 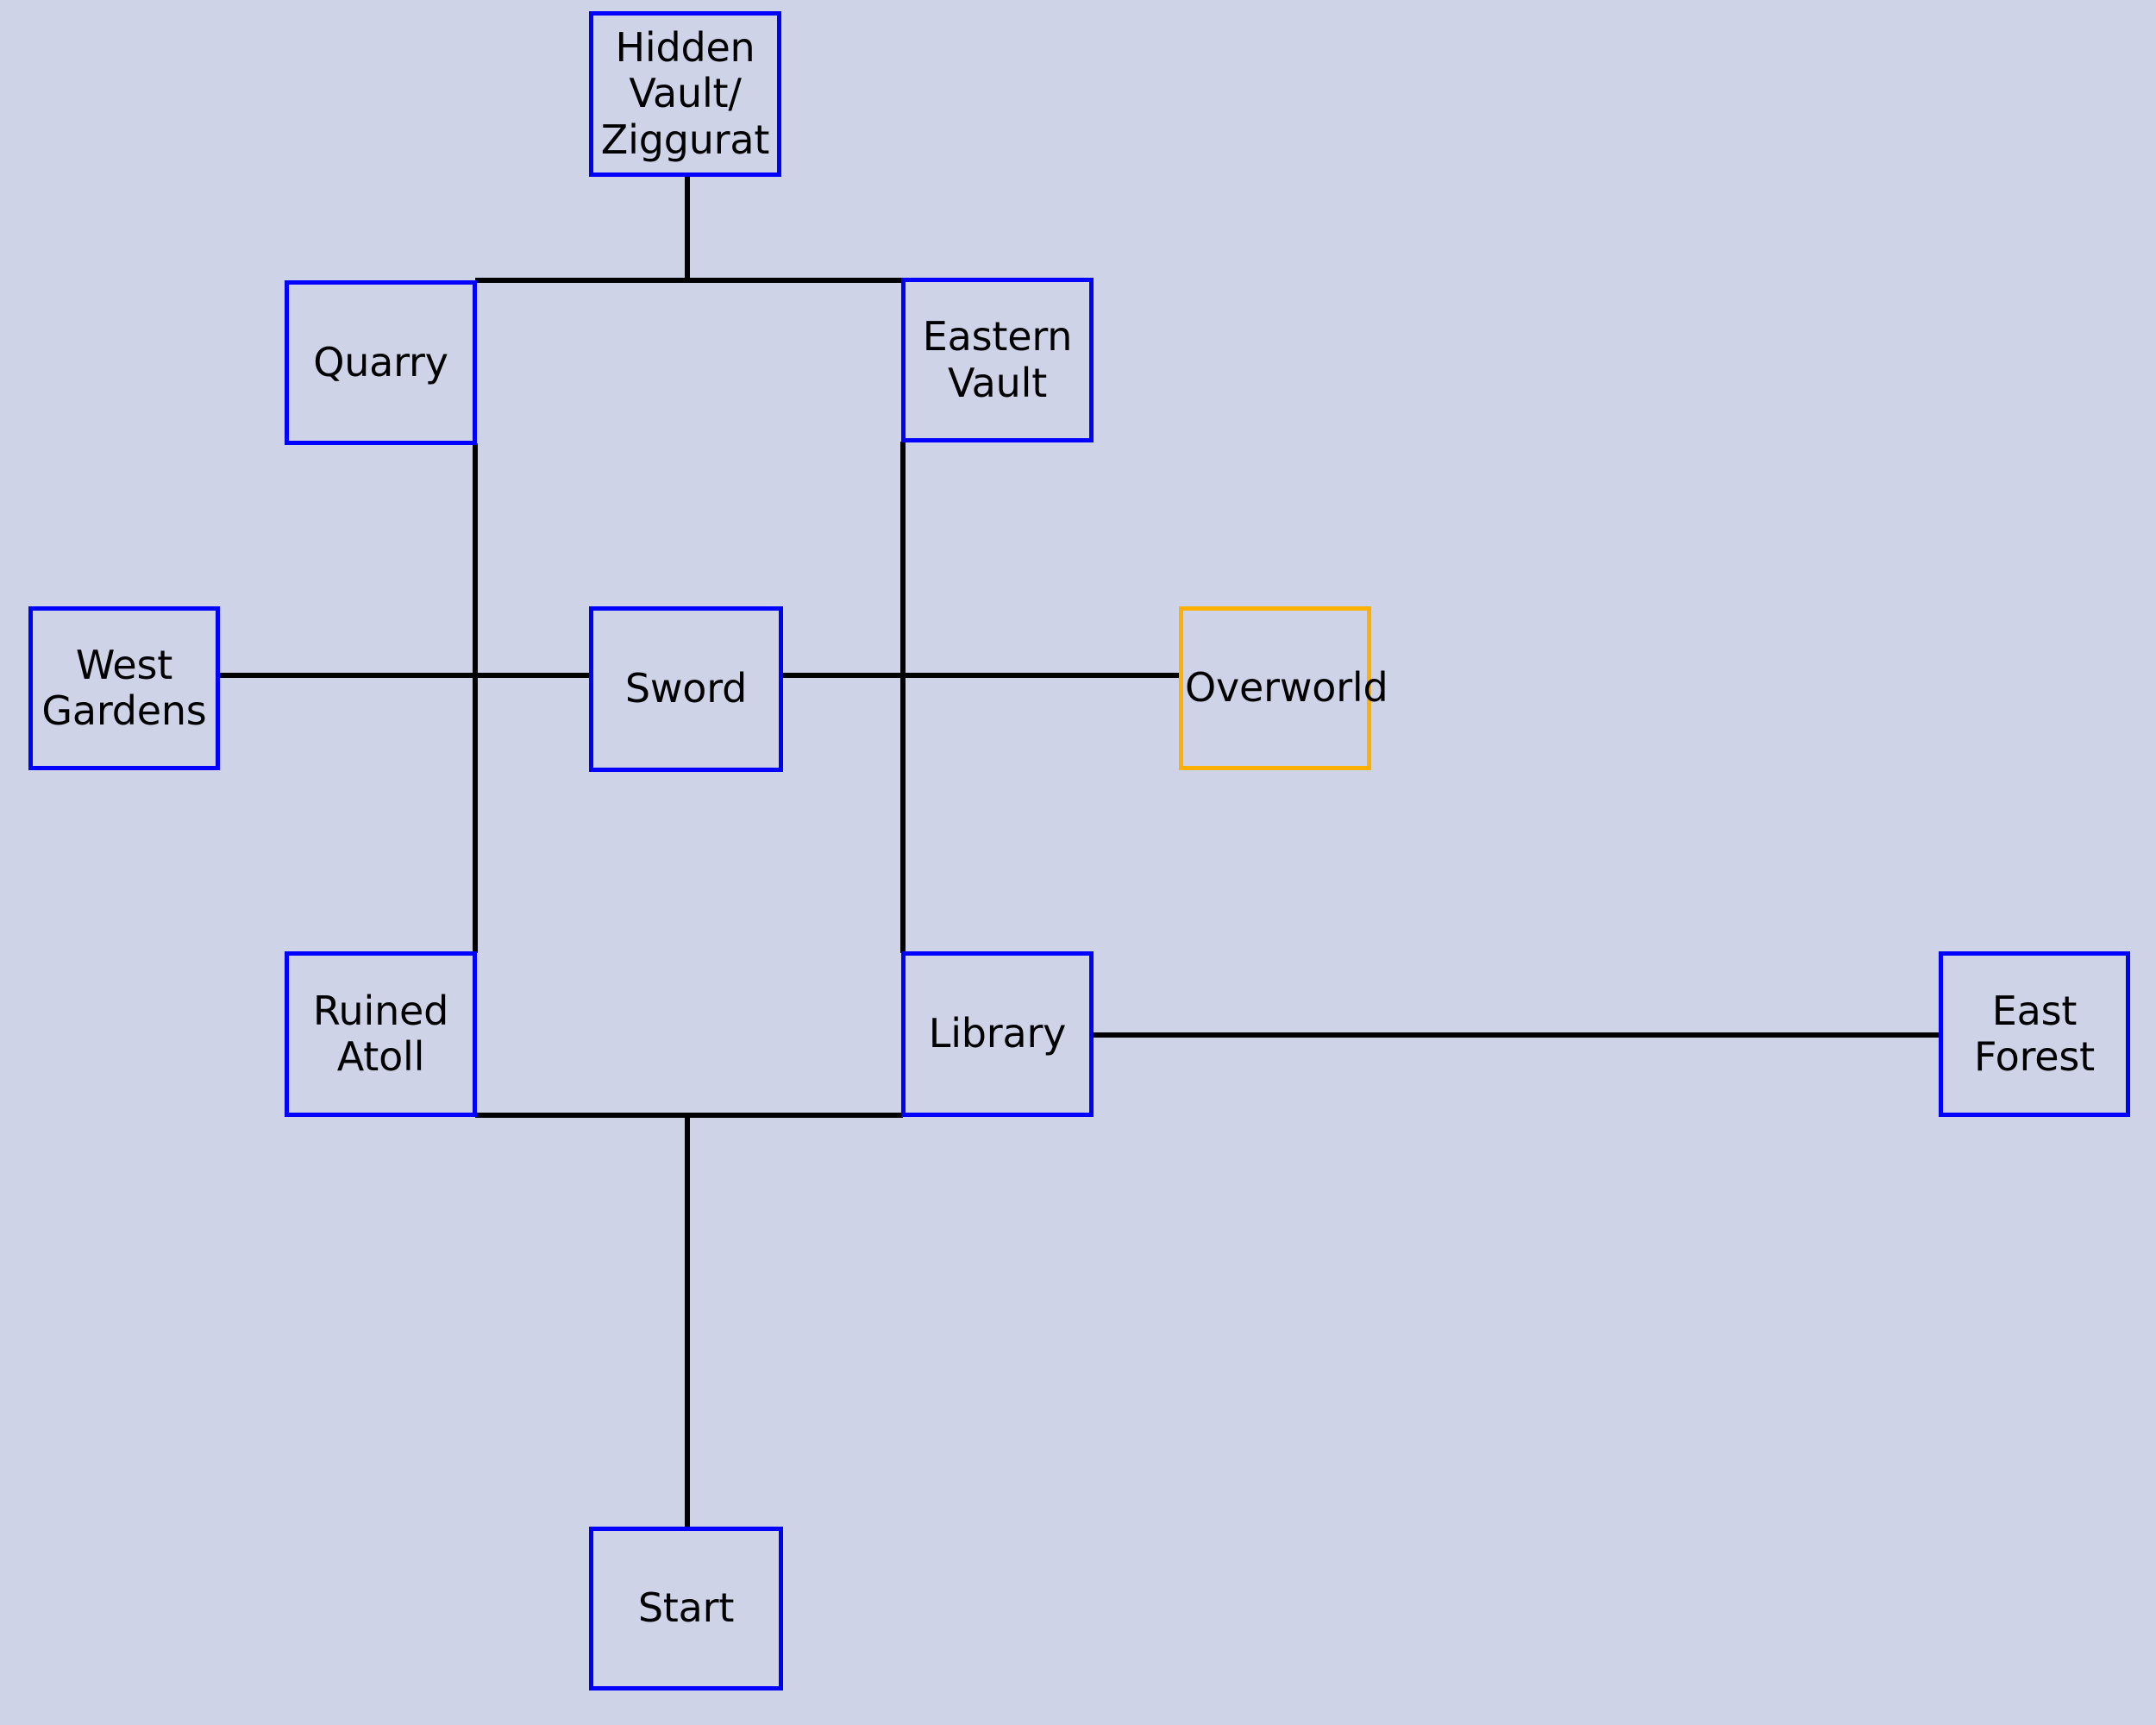 I want to click on node-west-gardens: West Gardens, so click(x=124, y=688).